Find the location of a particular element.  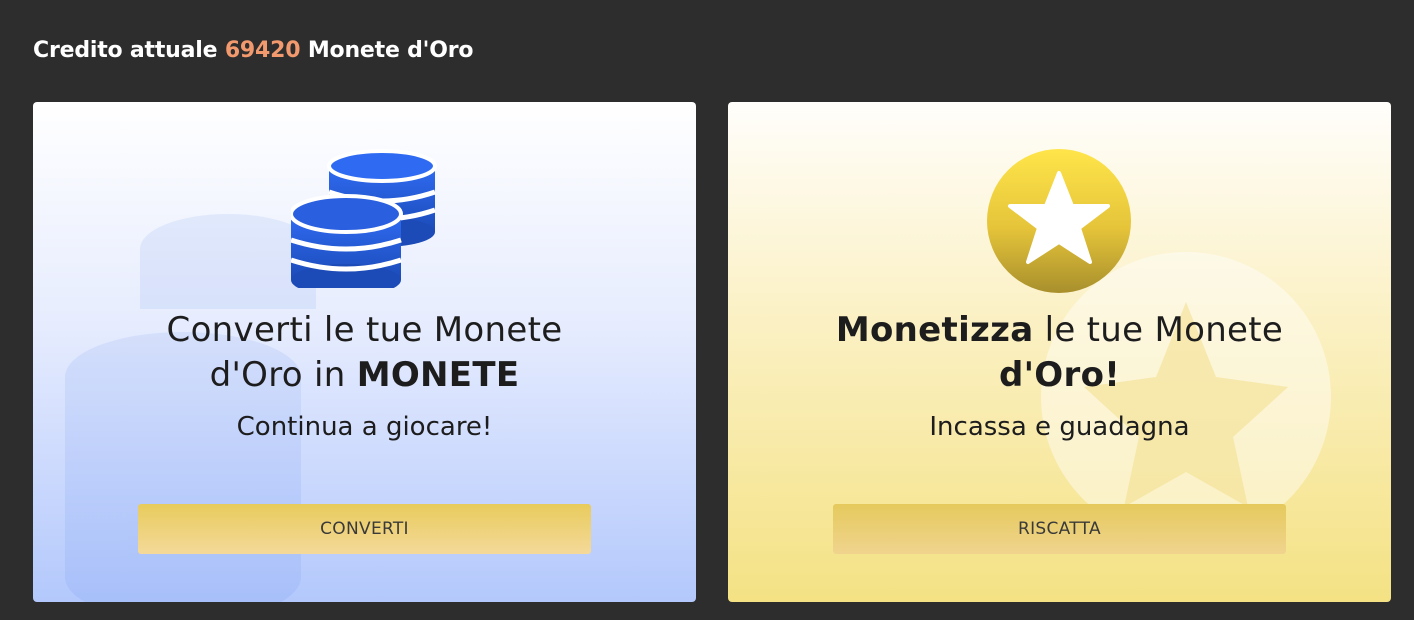

convert-card-title: Converti le tue Monete d'Oro in MONETE is located at coordinates (364, 353).